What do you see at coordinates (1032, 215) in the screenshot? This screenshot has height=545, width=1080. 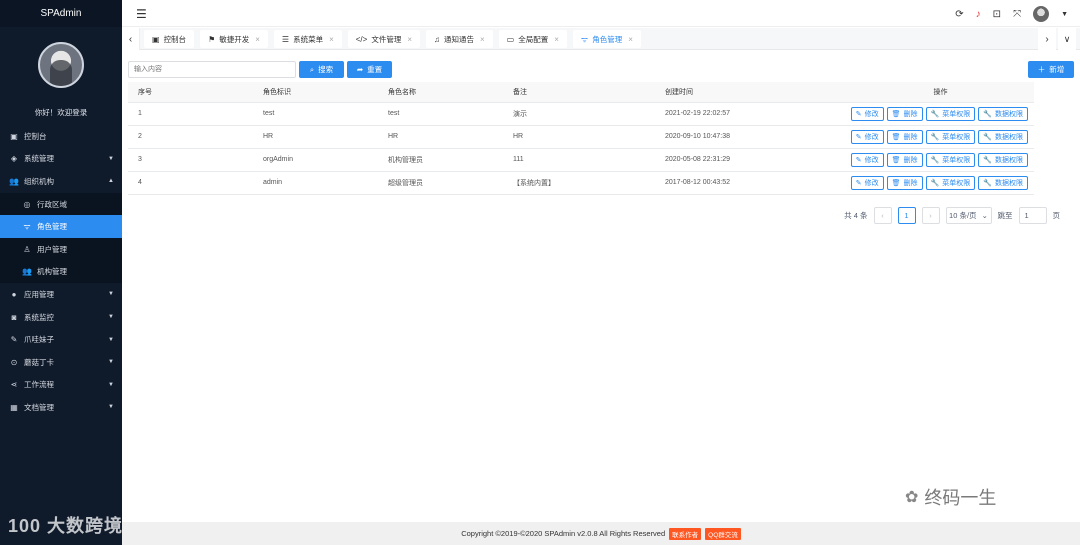 I see `page-jump-input: 1` at bounding box center [1032, 215].